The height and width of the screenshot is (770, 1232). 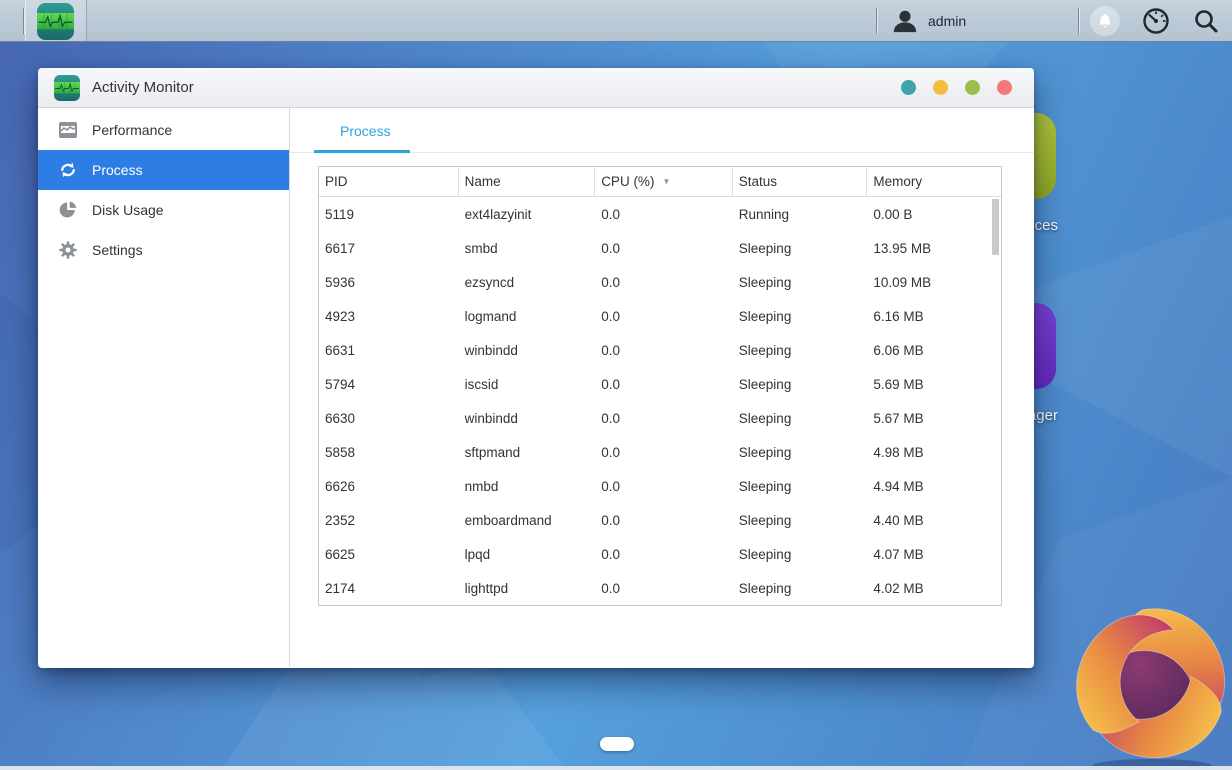 What do you see at coordinates (800, 181) in the screenshot?
I see `column-header-status: Status` at bounding box center [800, 181].